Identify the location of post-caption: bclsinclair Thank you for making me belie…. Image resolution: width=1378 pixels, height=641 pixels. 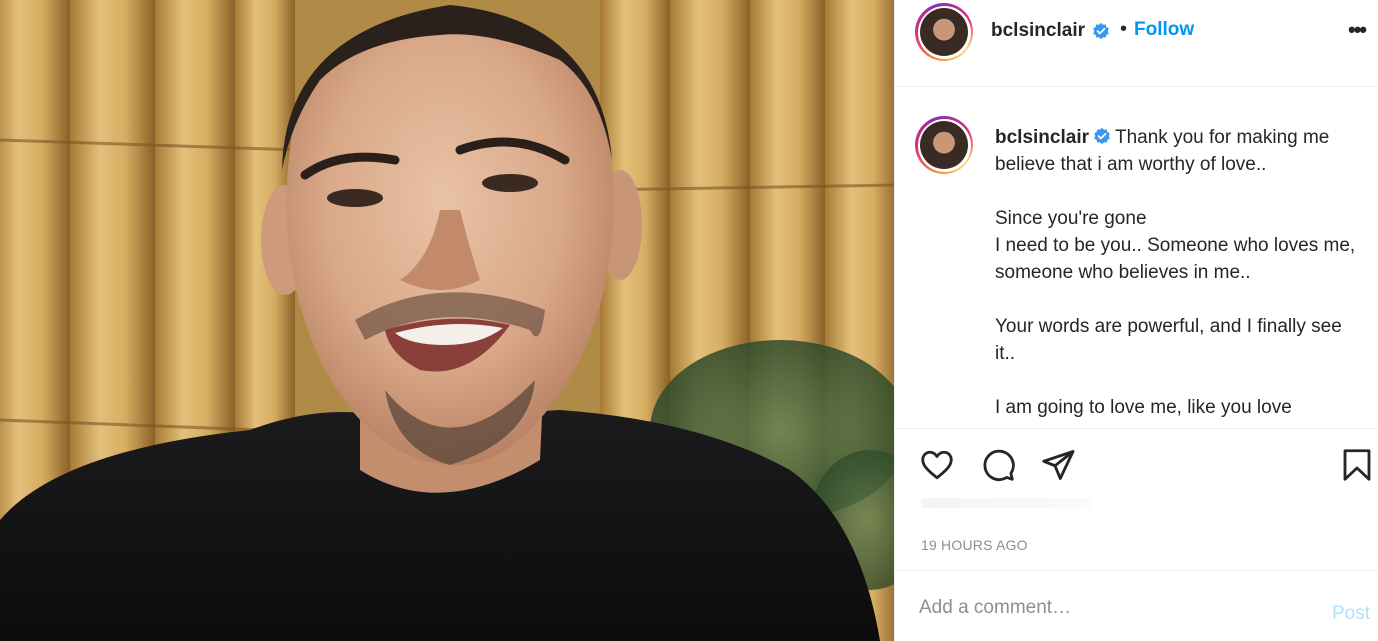
(1177, 272).